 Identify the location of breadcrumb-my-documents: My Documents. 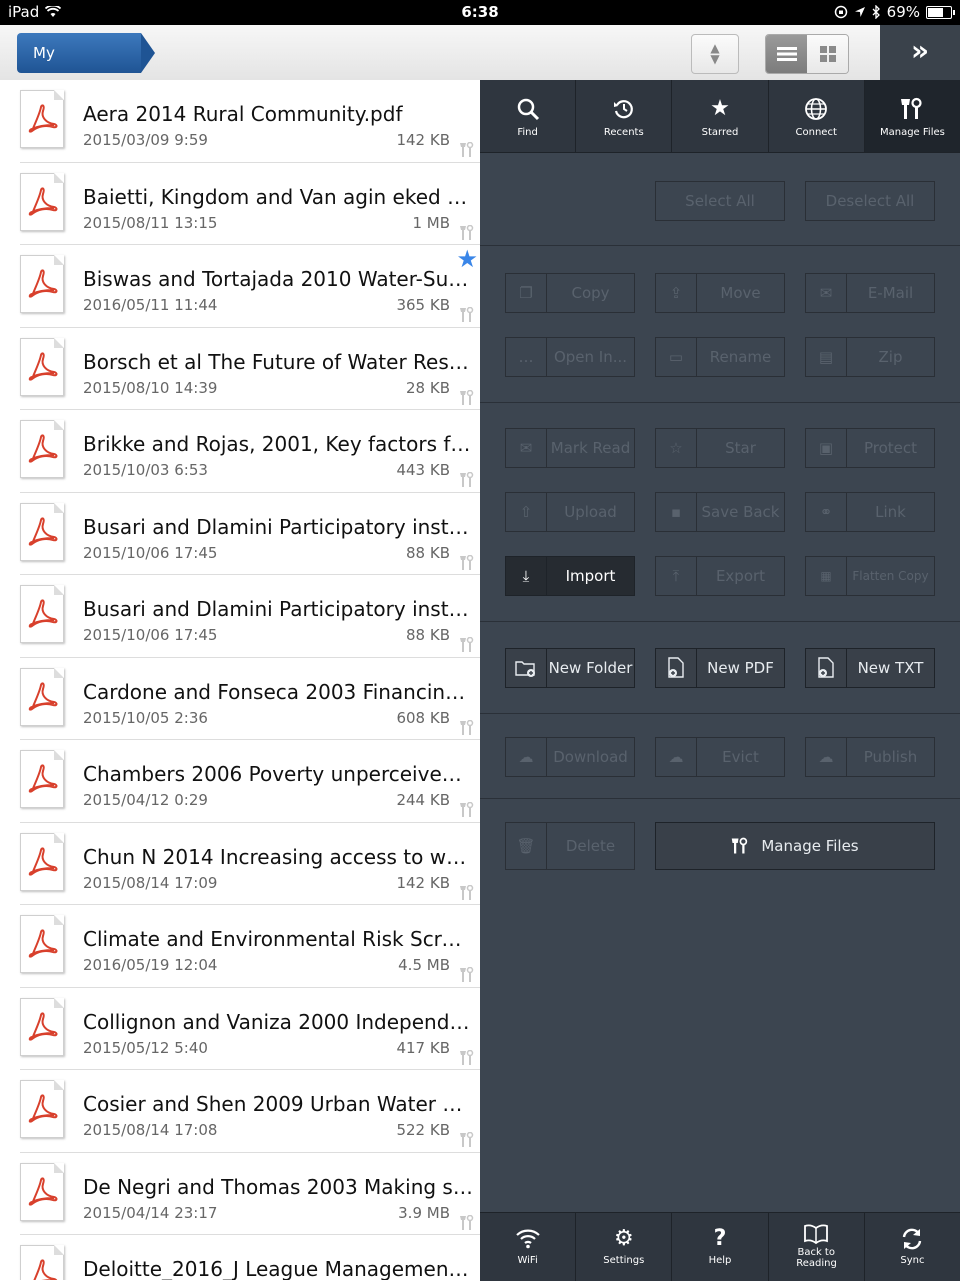
(86, 67).